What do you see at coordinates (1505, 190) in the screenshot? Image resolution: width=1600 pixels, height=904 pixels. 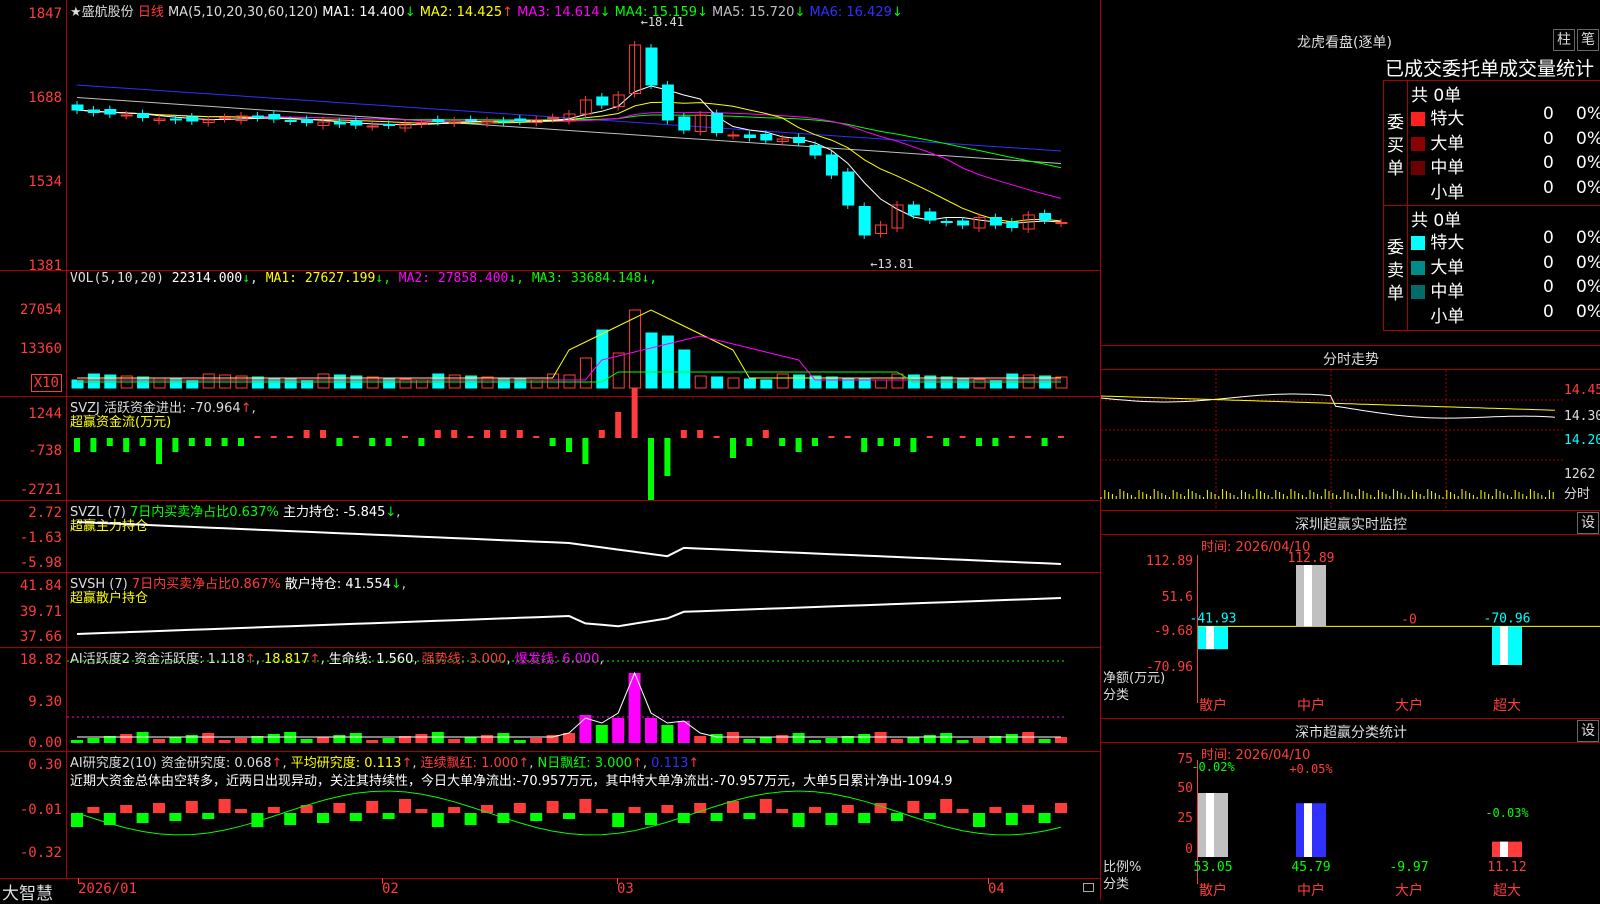 I see `order-row: 小单 0 0%` at bounding box center [1505, 190].